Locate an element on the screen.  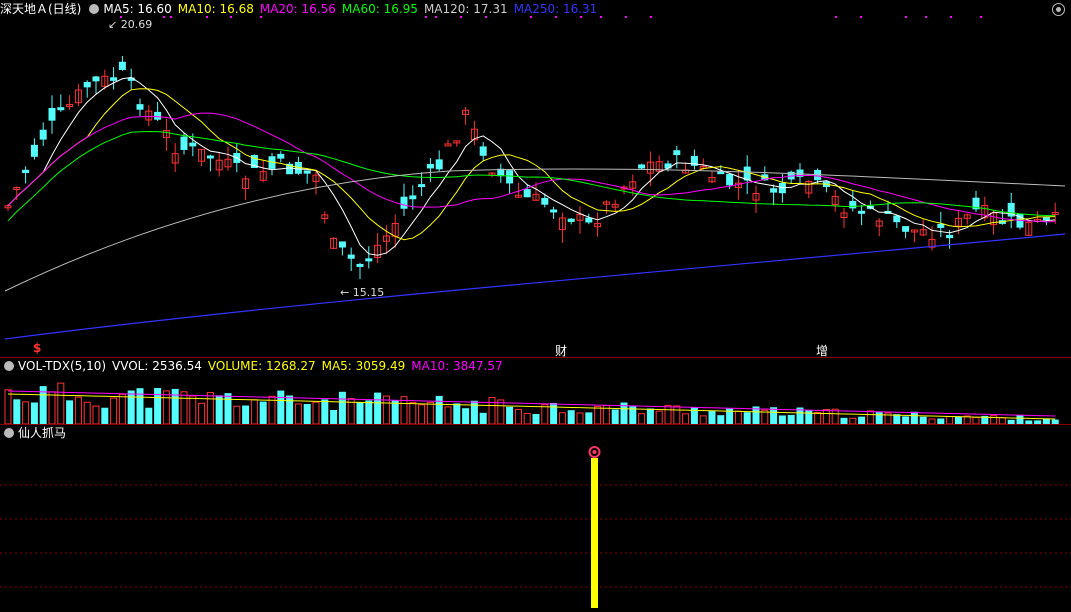
indicator-header: 仙人抓马 is located at coordinates (36, 433).